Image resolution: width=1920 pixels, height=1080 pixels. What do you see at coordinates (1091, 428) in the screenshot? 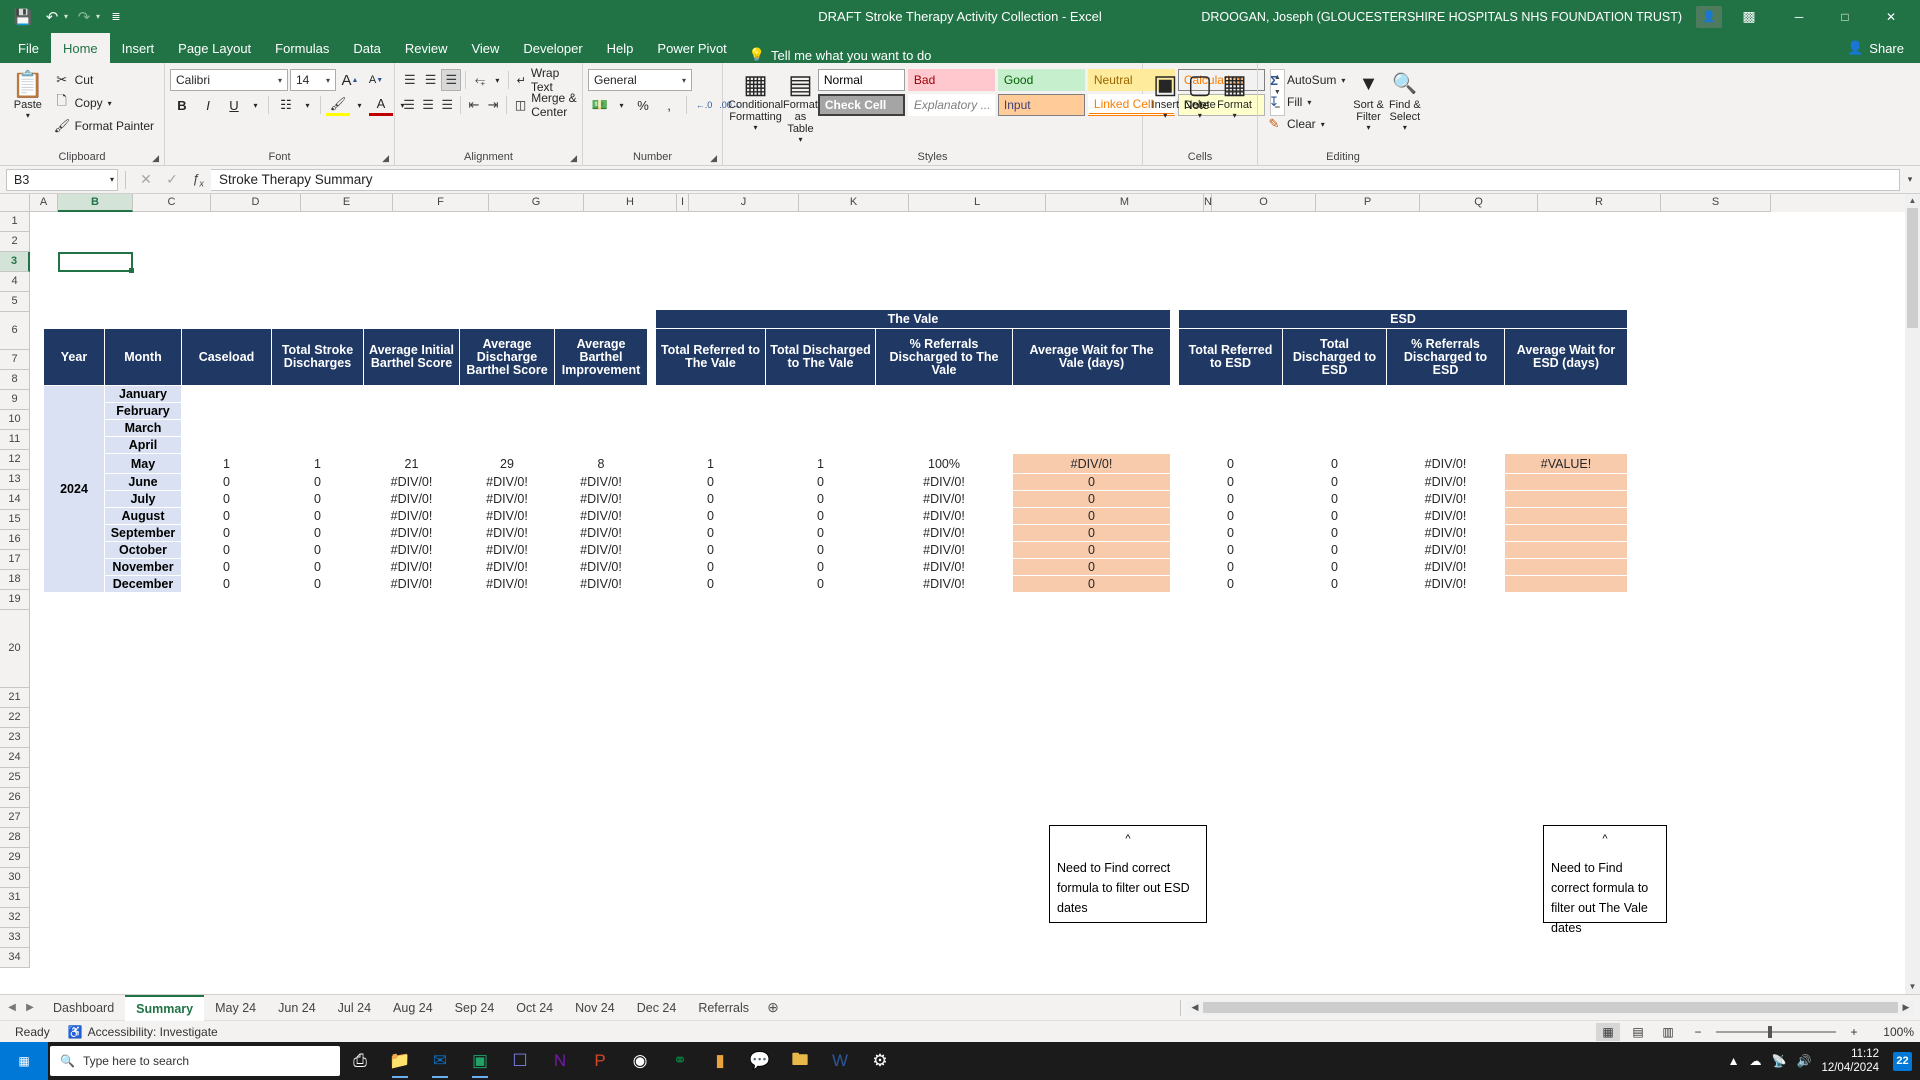
I see `cell-avg-wait-vale` at bounding box center [1091, 428].